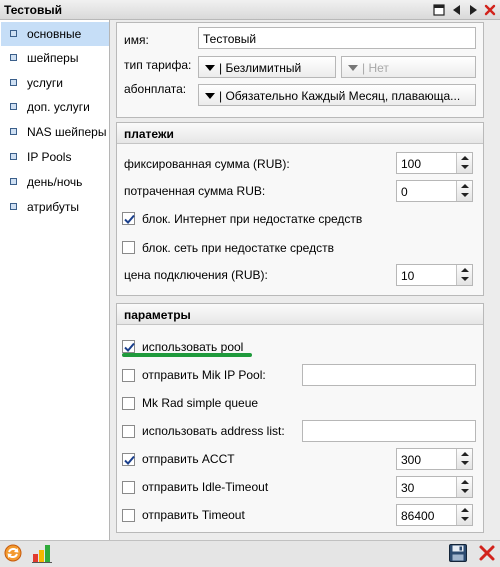 The width and height of the screenshot is (500, 567). I want to click on block-internet-label: блок. Интернет при недостатке средств, so click(252, 219).